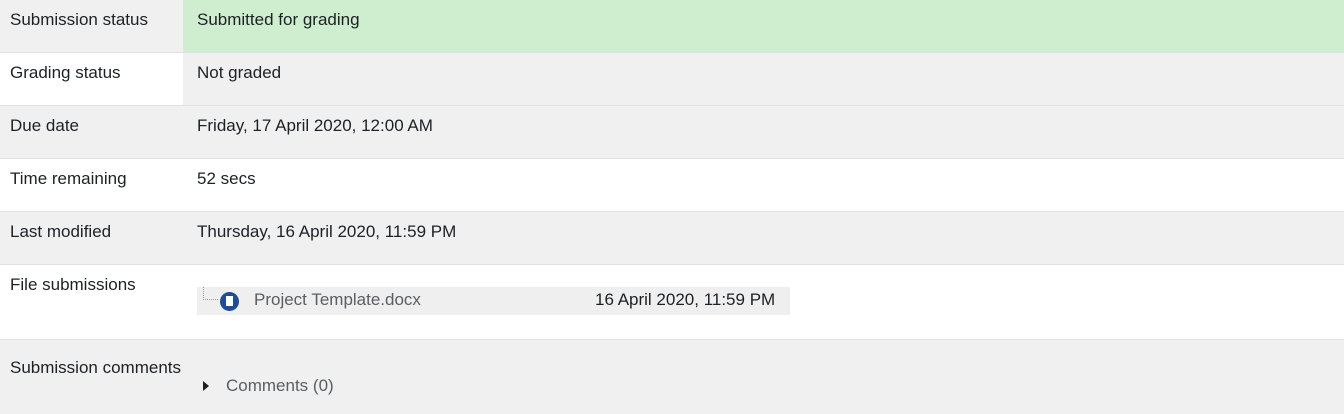 This screenshot has width=1344, height=414. What do you see at coordinates (763, 132) in the screenshot?
I see `value-due-date: Friday, 17 April 2020, 12:00 AM` at bounding box center [763, 132].